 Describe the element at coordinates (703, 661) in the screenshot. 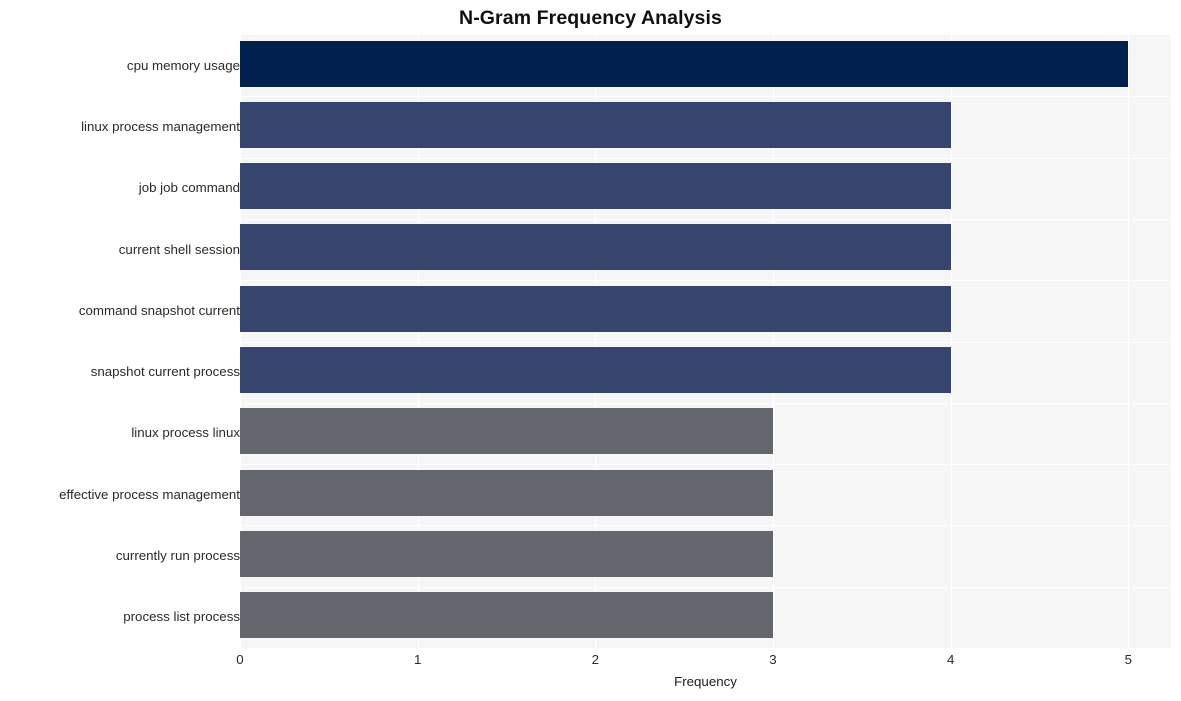

I see `x-axis-tick-labels: 0 1 2 3 4 5` at that location.